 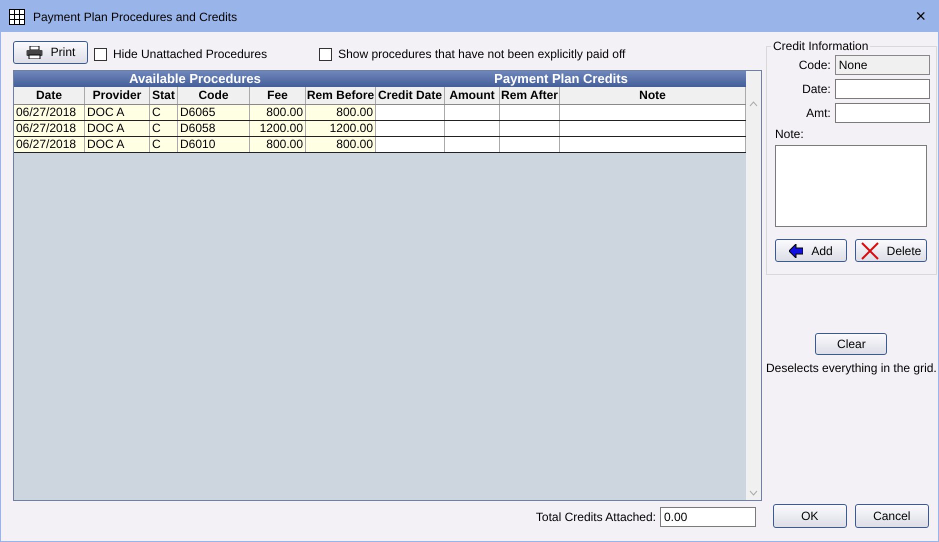 What do you see at coordinates (891, 516) in the screenshot?
I see `cancel-button: Cancel` at bounding box center [891, 516].